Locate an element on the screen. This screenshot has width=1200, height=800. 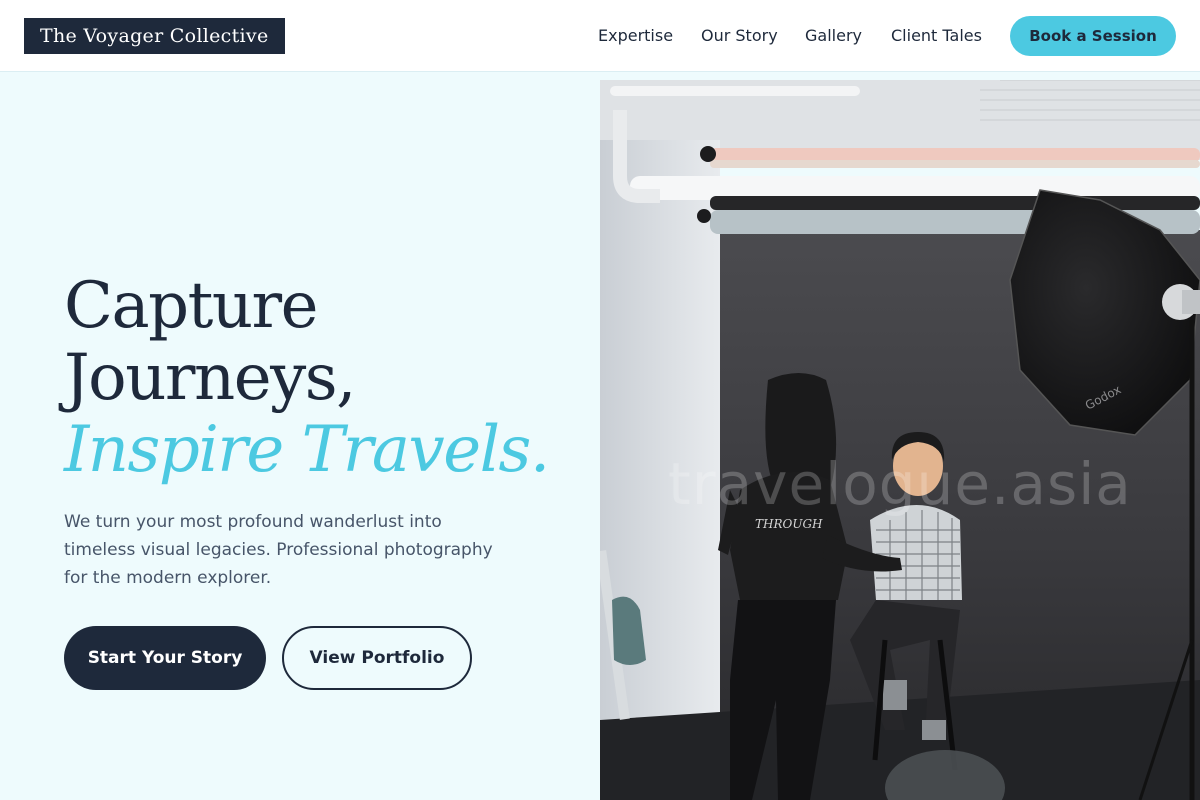
nav-link-our-story: Our Story is located at coordinates (739, 36).